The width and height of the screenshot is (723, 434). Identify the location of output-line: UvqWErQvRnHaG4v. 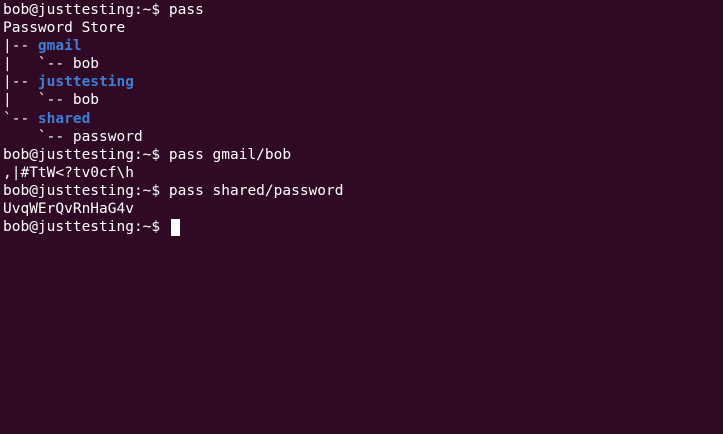
(363, 209).